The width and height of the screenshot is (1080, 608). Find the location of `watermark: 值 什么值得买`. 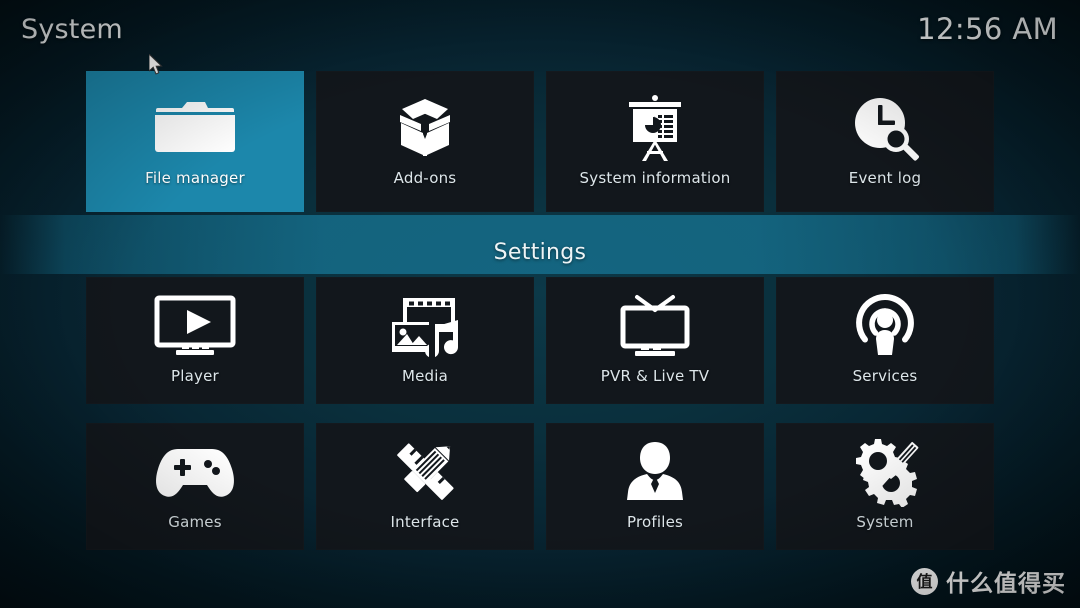

watermark: 值 什么值得买 is located at coordinates (988, 581).